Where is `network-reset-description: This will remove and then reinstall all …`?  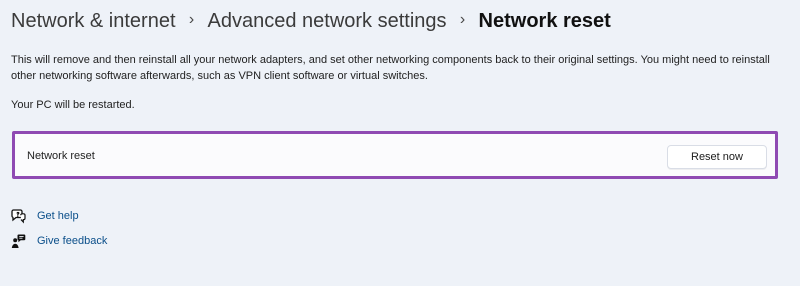 network-reset-description: This will remove and then reinstall all … is located at coordinates (390, 68).